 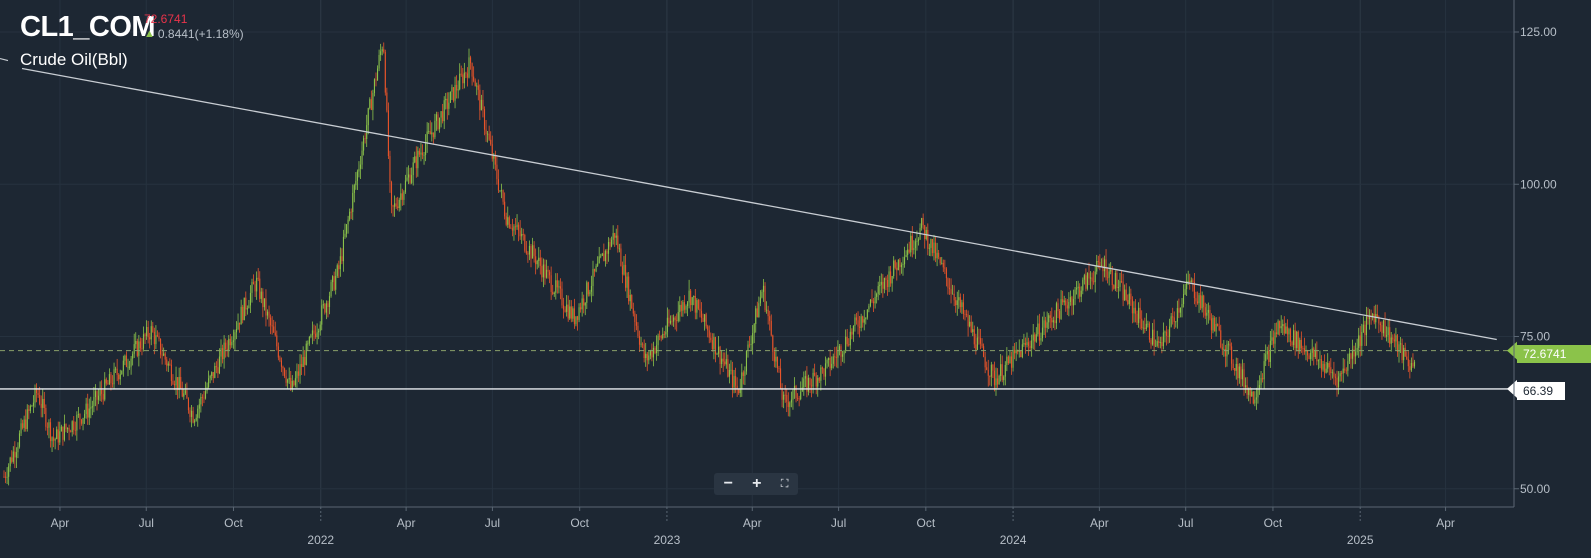 What do you see at coordinates (406, 523) in the screenshot?
I see `x-month-label: Apr` at bounding box center [406, 523].